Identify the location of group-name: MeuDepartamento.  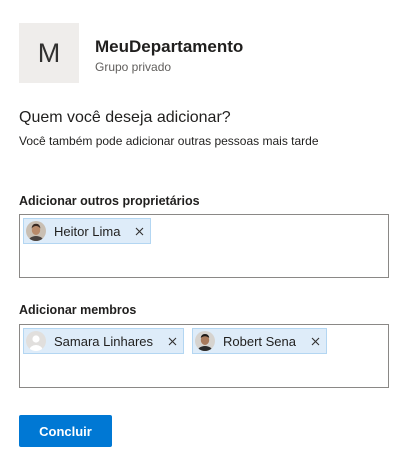
(169, 46).